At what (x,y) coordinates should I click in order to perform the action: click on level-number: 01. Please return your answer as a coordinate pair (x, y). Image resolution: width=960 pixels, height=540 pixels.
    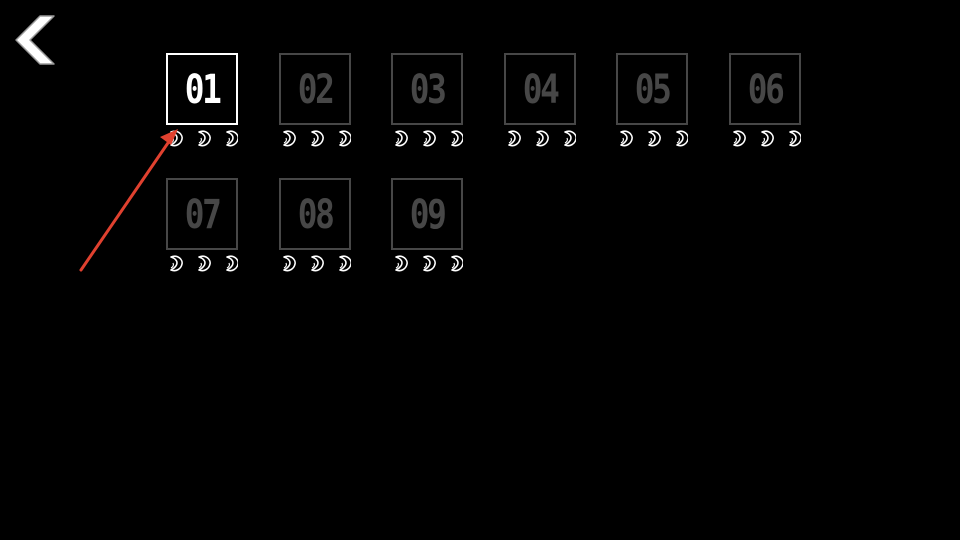
    Looking at the image, I should click on (203, 90).